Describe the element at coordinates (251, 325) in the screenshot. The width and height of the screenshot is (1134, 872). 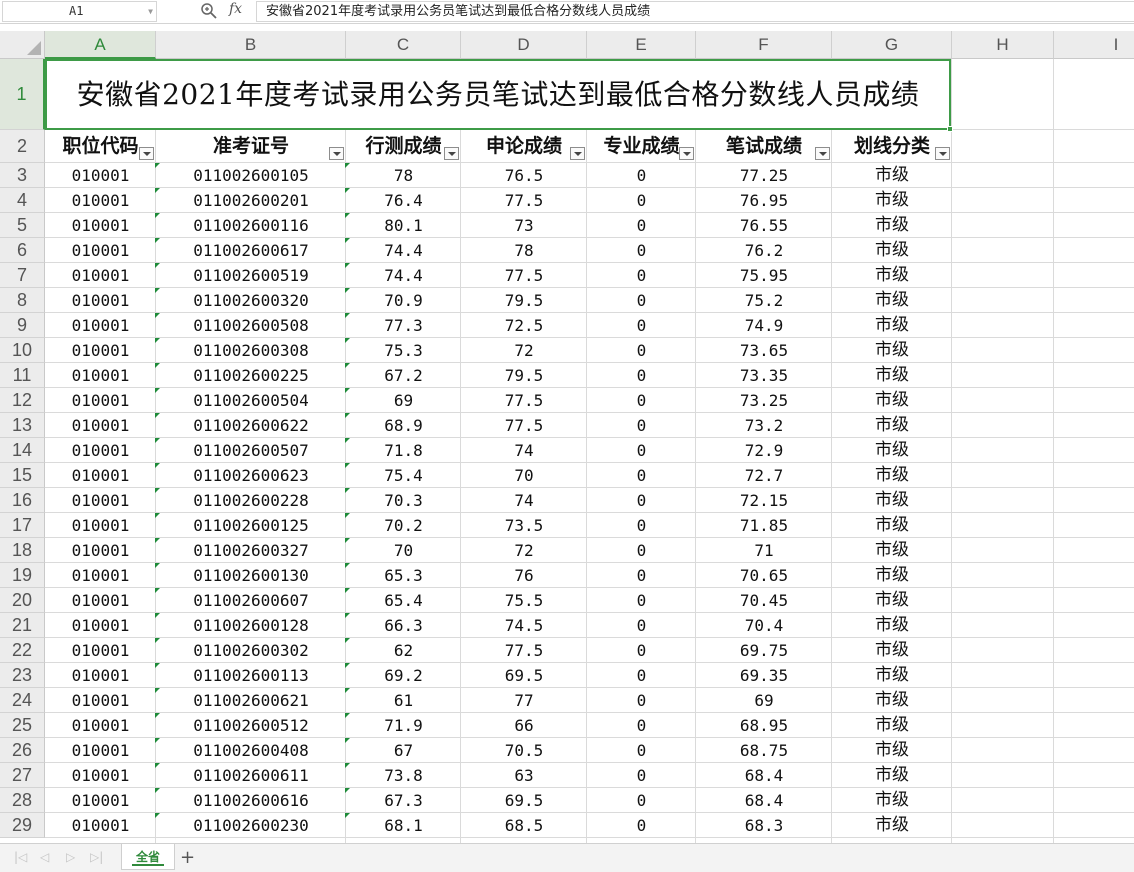
I see `table-cell: 011002600508` at that location.